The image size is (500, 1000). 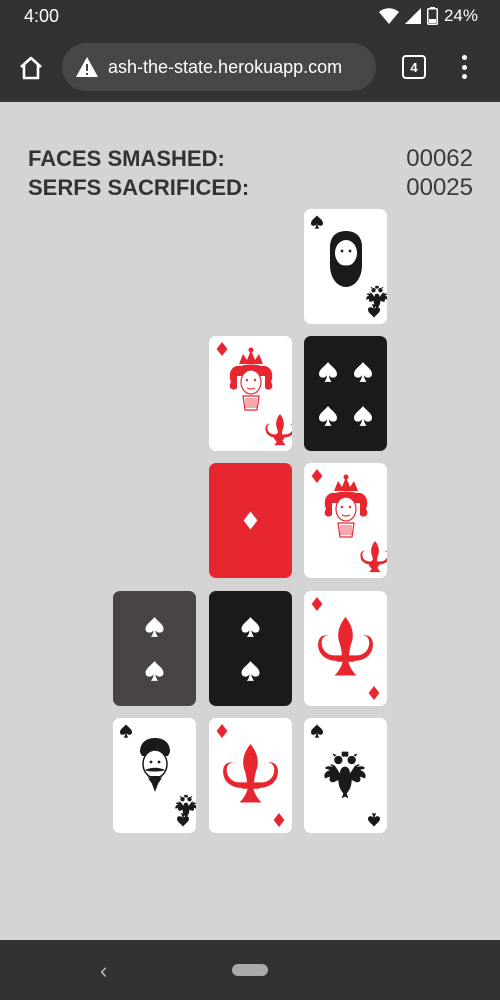 What do you see at coordinates (126, 158) in the screenshot?
I see `faces-smashed-label: FACES SMASHED:` at bounding box center [126, 158].